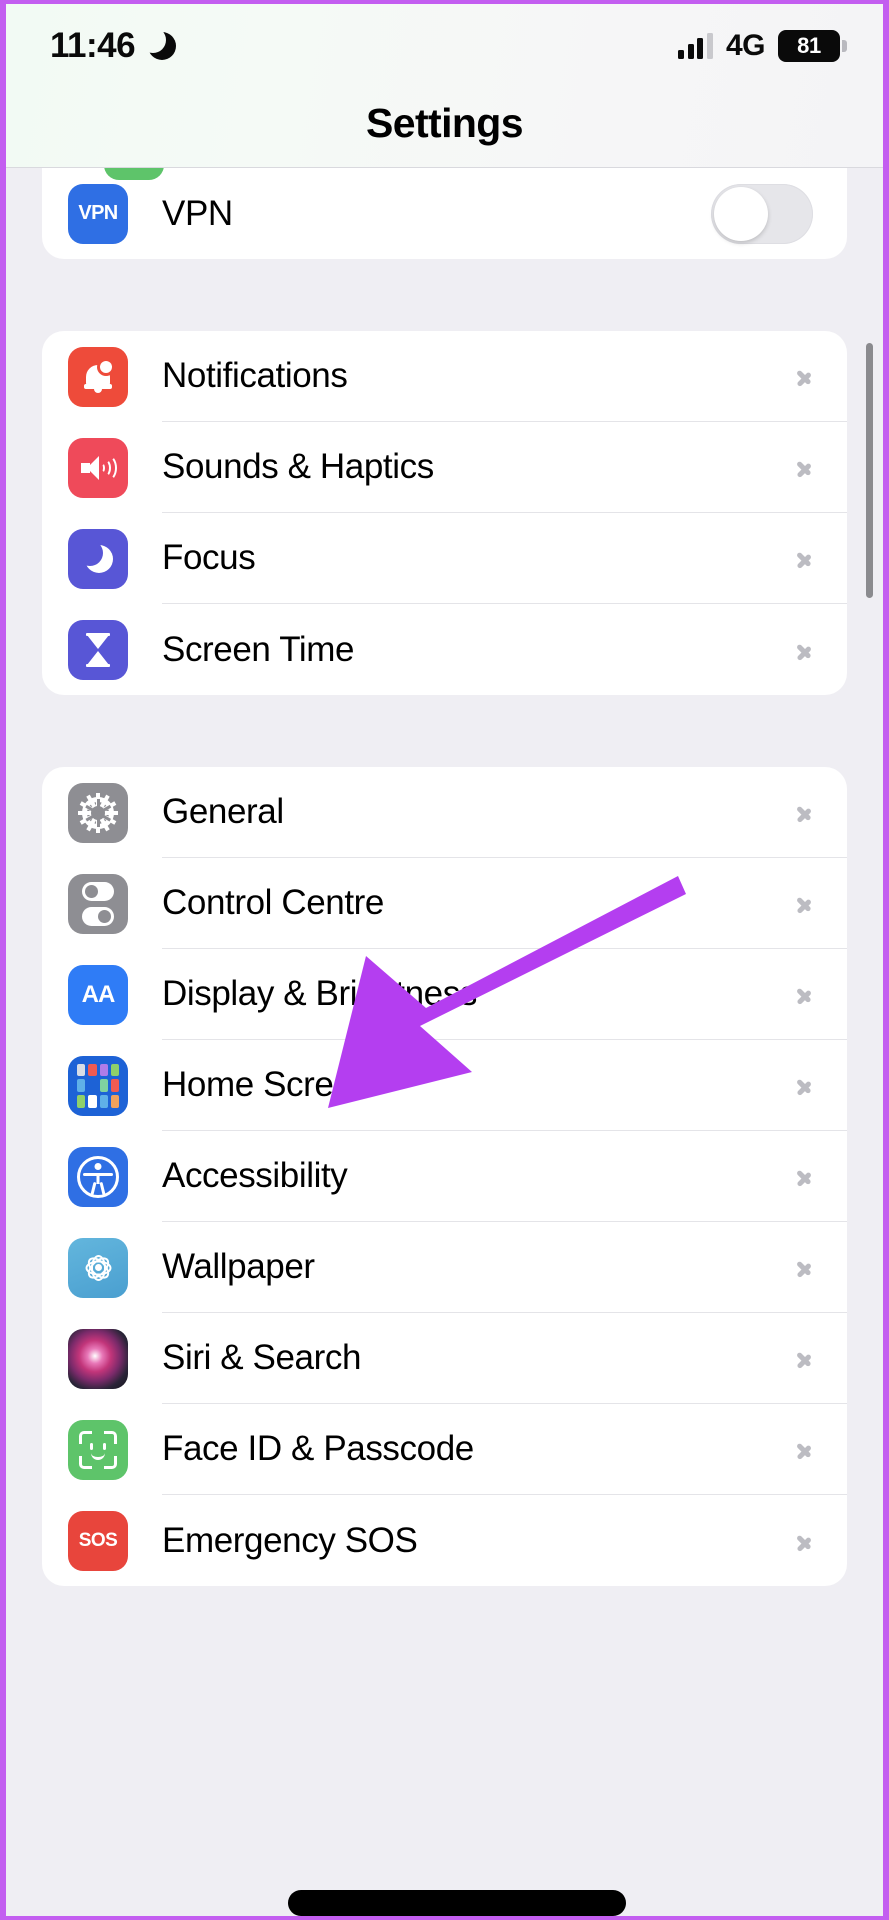 The width and height of the screenshot is (889, 1920). I want to click on vpn-icon-label: VPN, so click(98, 213).